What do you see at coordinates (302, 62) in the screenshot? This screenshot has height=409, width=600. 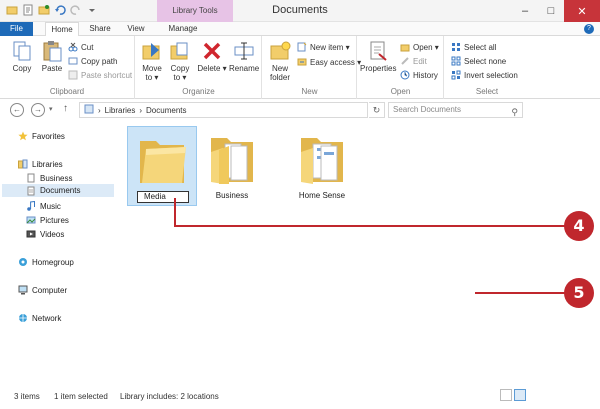 I see `easy-access-icon` at bounding box center [302, 62].